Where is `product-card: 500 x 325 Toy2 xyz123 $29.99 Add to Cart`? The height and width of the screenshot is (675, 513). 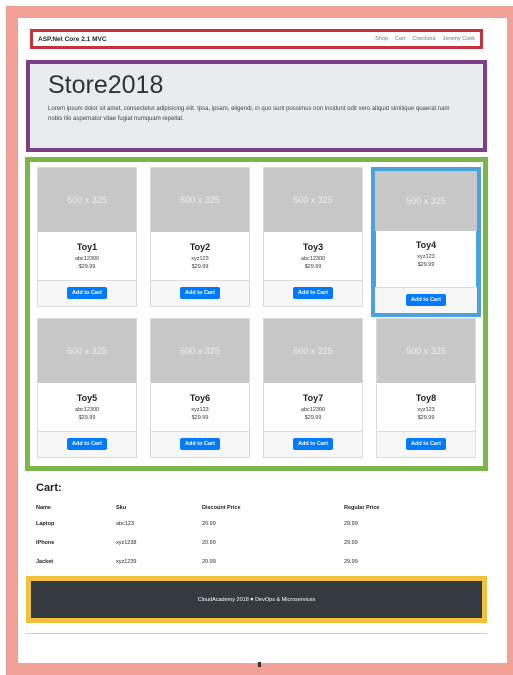
product-card: 500 x 325 Toy2 xyz123 $29.99 Add to Cart is located at coordinates (200, 237).